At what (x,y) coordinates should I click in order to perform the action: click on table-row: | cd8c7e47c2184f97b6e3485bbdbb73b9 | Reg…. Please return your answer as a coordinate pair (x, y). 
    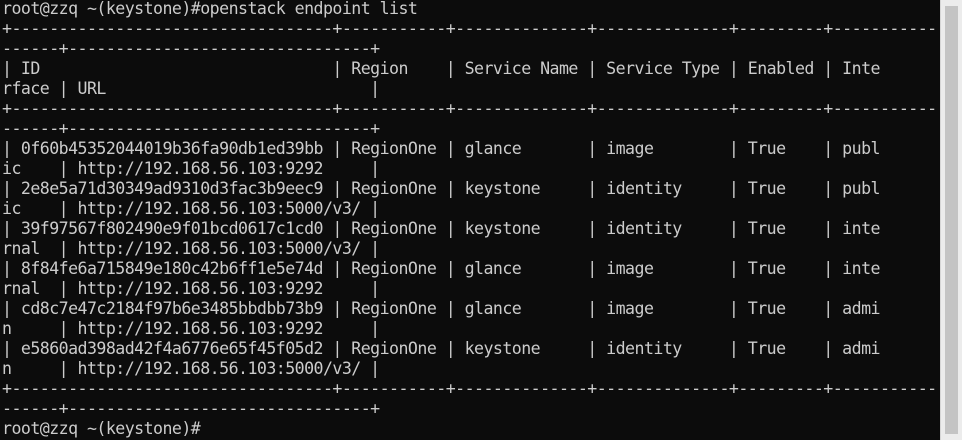
    Looking at the image, I should click on (441, 308).